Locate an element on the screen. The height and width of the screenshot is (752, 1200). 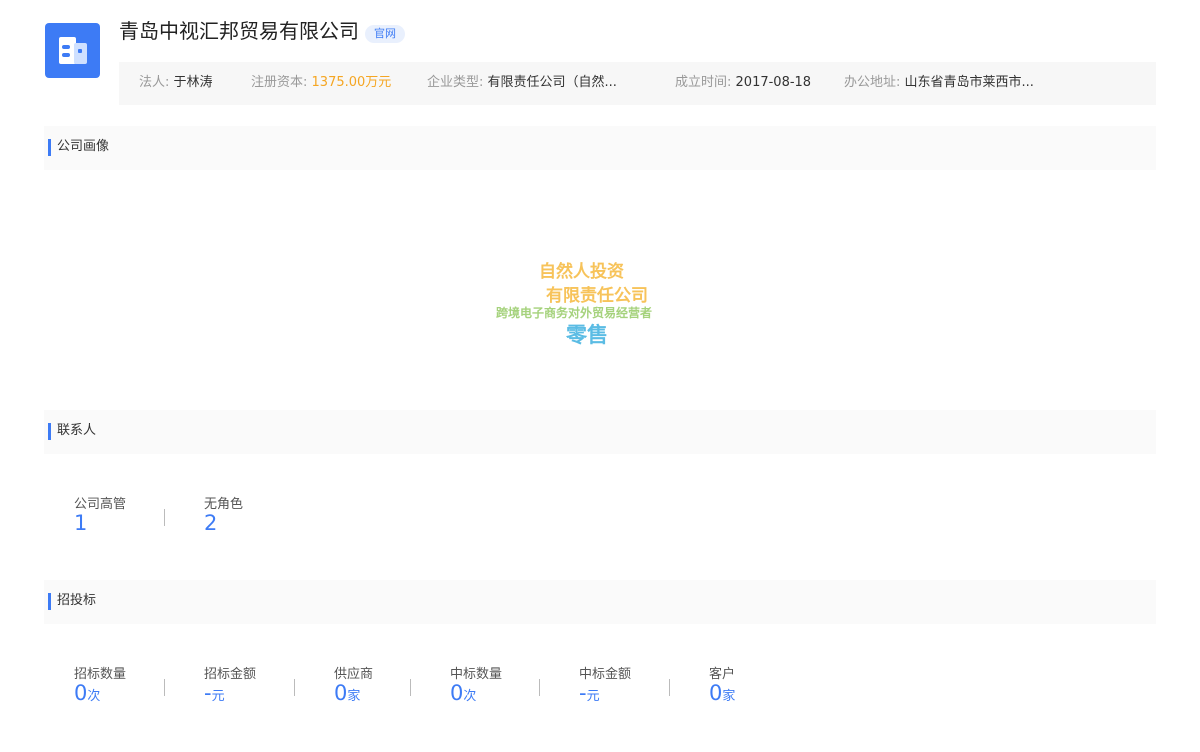
info-registered-capital: 注册资本: 1375.00万元 is located at coordinates (321, 83).